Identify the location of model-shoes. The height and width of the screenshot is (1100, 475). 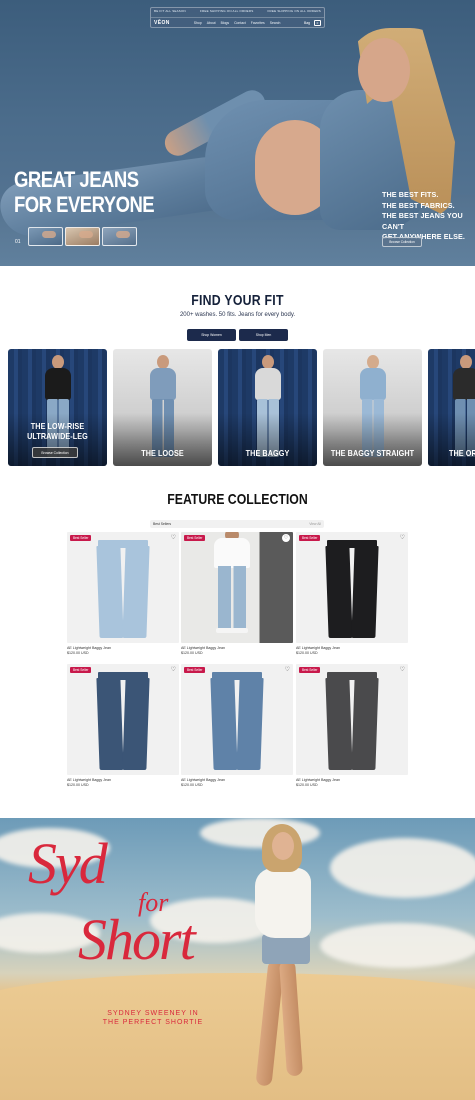
(232, 630).